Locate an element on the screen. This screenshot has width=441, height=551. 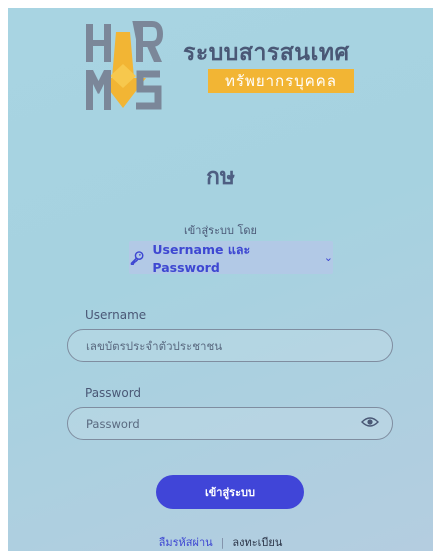
register-link: ลงทะเบียน is located at coordinates (257, 542).